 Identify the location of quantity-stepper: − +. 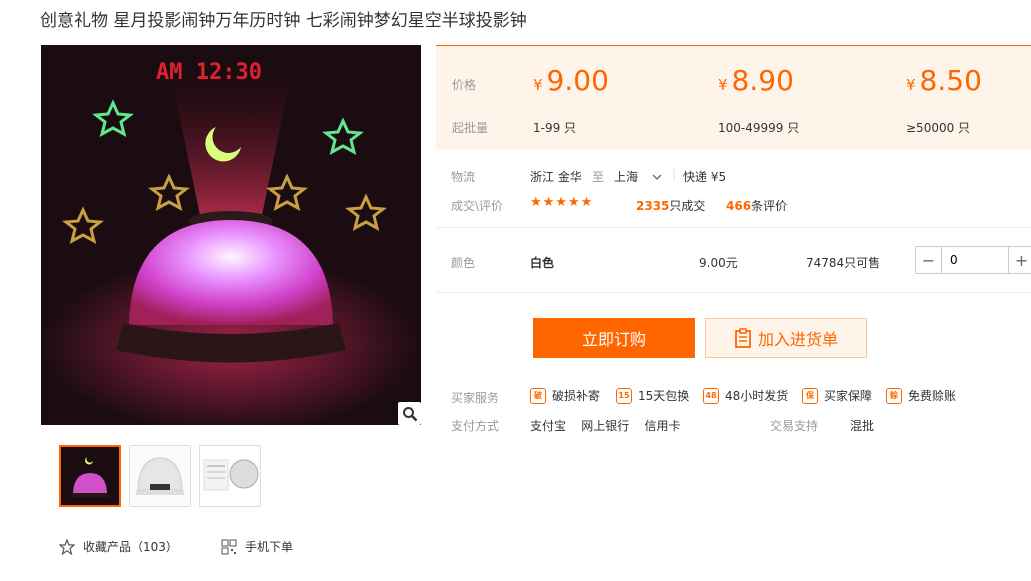
(973, 260).